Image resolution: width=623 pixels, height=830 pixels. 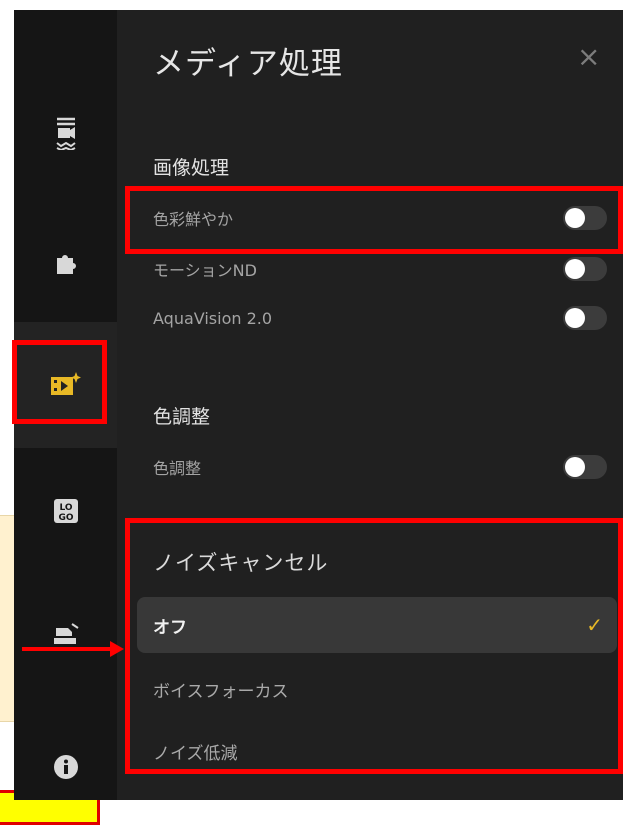 I want to click on video-stabilize-icon, so click(x=65, y=133).